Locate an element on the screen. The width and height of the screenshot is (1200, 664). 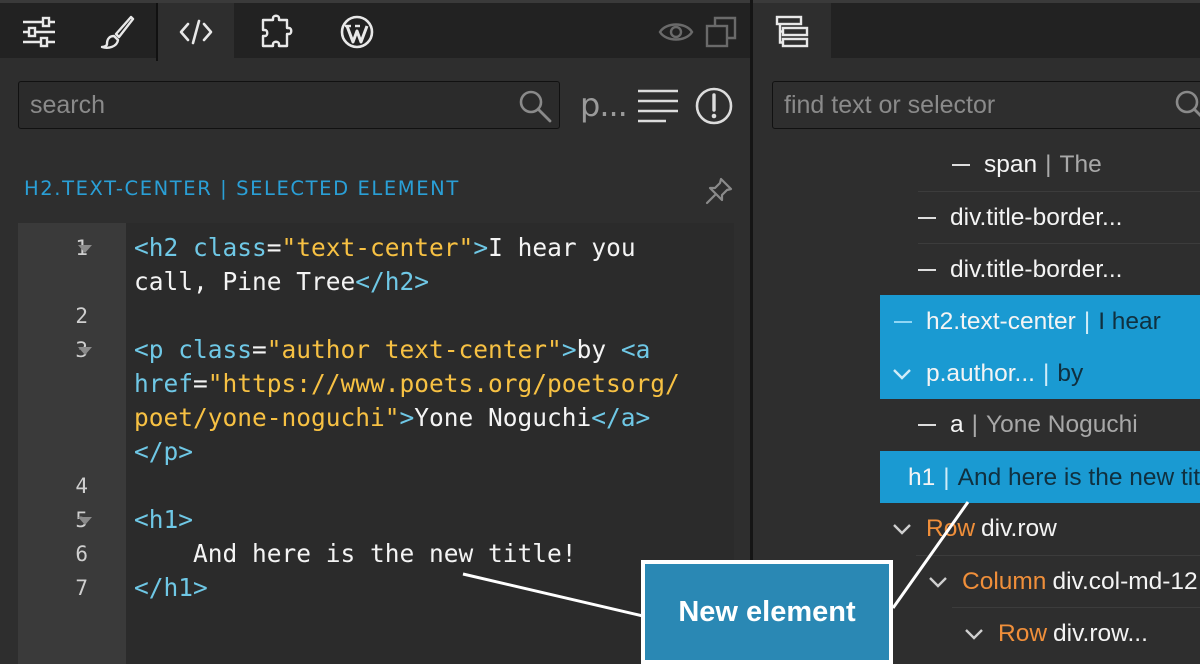
tree-node-selector: h1 is located at coordinates (922, 477).